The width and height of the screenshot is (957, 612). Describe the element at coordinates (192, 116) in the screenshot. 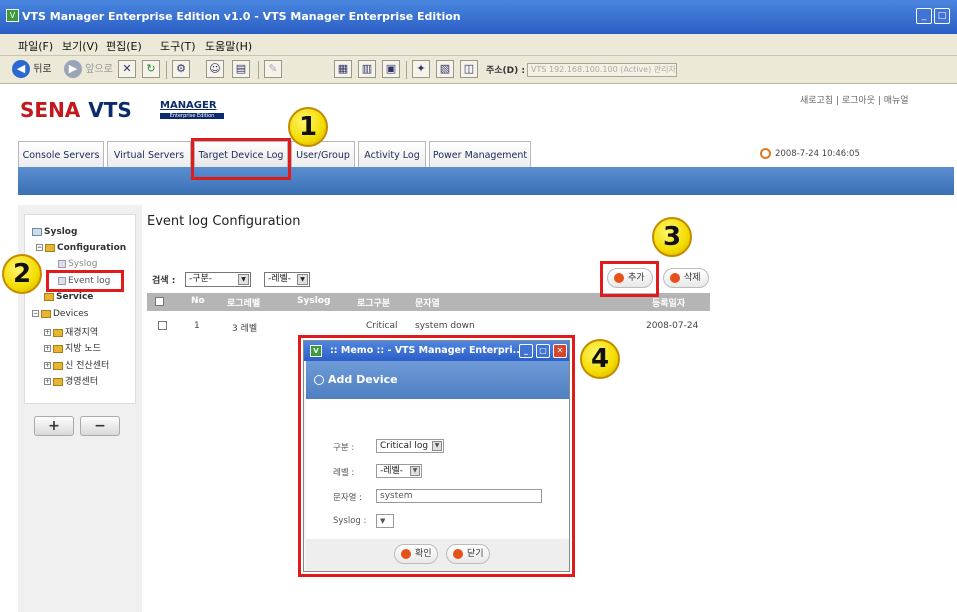

I see `logo-edition: Enterprise Edition` at that location.